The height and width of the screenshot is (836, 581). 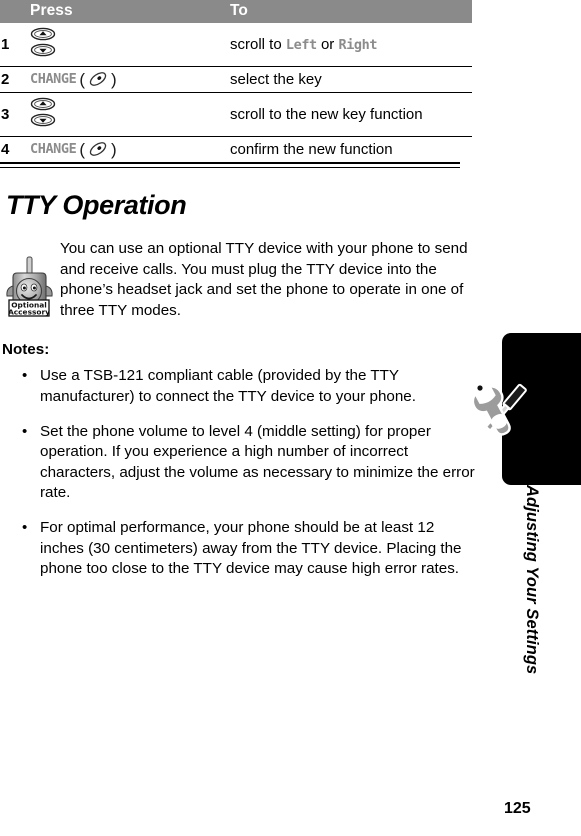 I want to click on step-number: 1, so click(x=11, y=45).